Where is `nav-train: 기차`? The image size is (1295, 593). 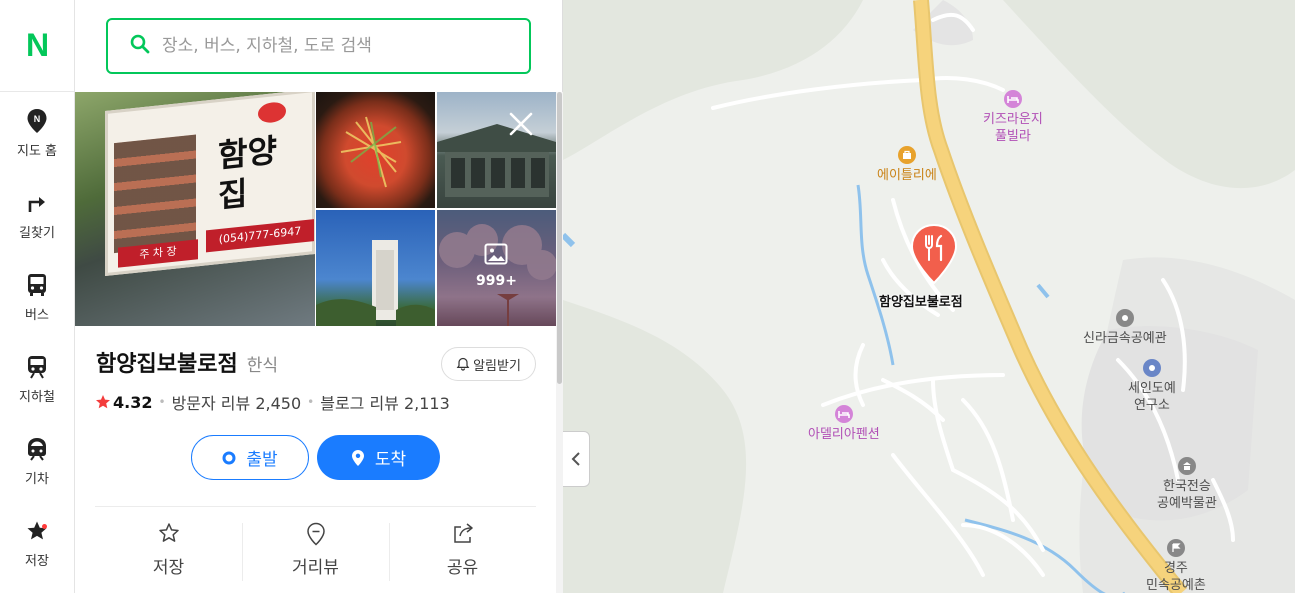 nav-train: 기차 is located at coordinates (37, 461).